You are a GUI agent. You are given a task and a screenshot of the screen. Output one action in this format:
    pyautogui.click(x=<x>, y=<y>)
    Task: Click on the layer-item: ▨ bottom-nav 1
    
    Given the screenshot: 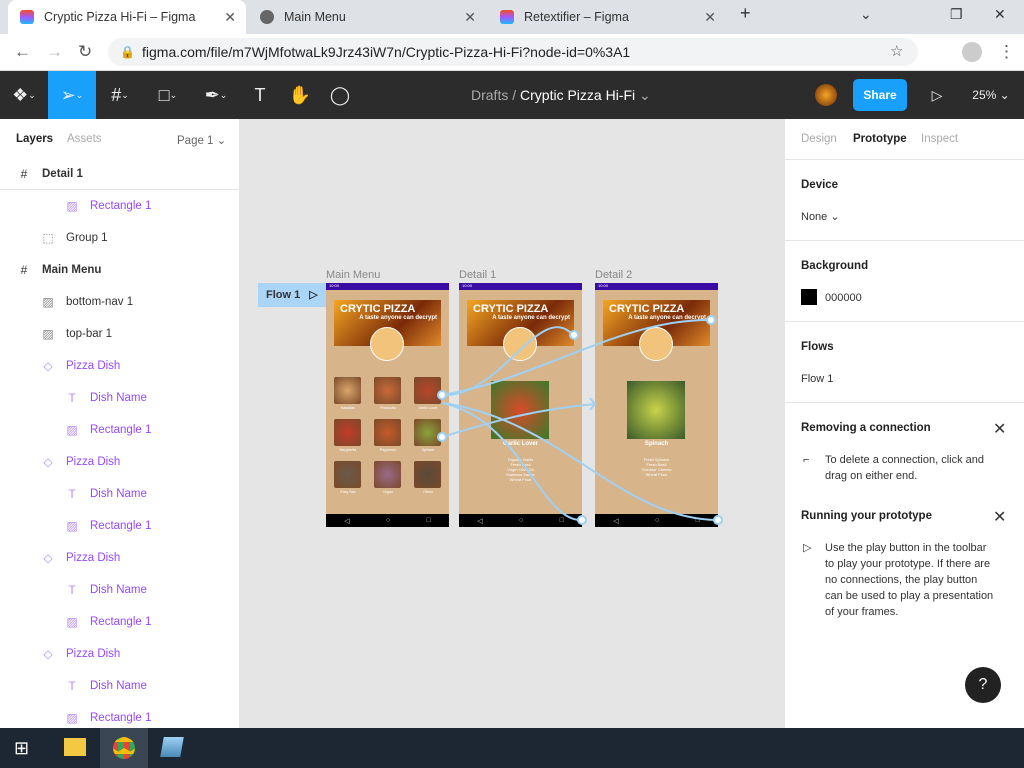 What is the action you would take?
    pyautogui.click(x=120, y=302)
    